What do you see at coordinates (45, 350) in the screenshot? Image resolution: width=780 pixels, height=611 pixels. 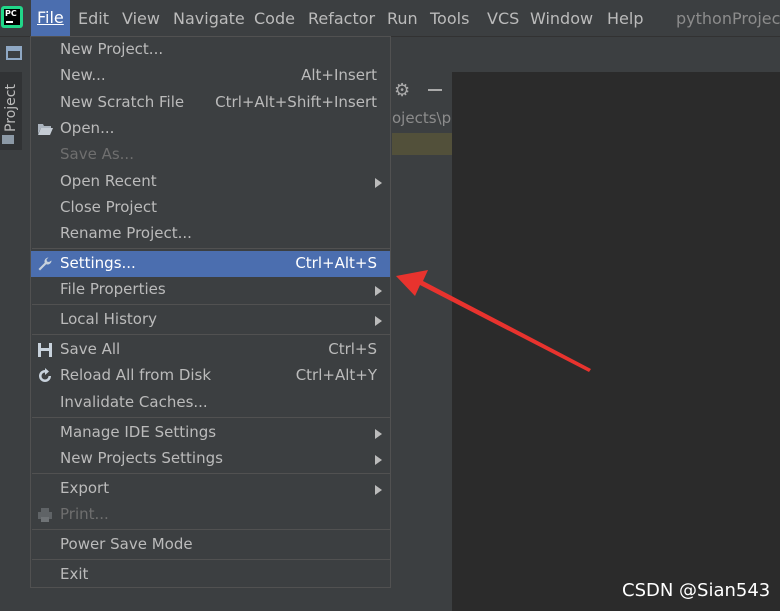 I see `save-icon` at bounding box center [45, 350].